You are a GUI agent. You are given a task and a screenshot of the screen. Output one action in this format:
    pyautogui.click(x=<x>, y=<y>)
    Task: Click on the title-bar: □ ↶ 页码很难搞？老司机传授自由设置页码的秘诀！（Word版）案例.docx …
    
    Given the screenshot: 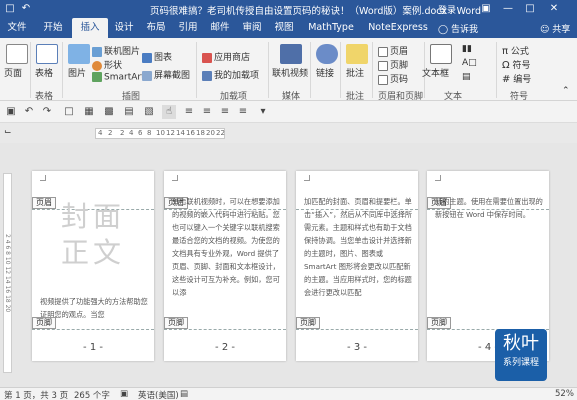 What is the action you would take?
    pyautogui.click(x=288, y=9)
    